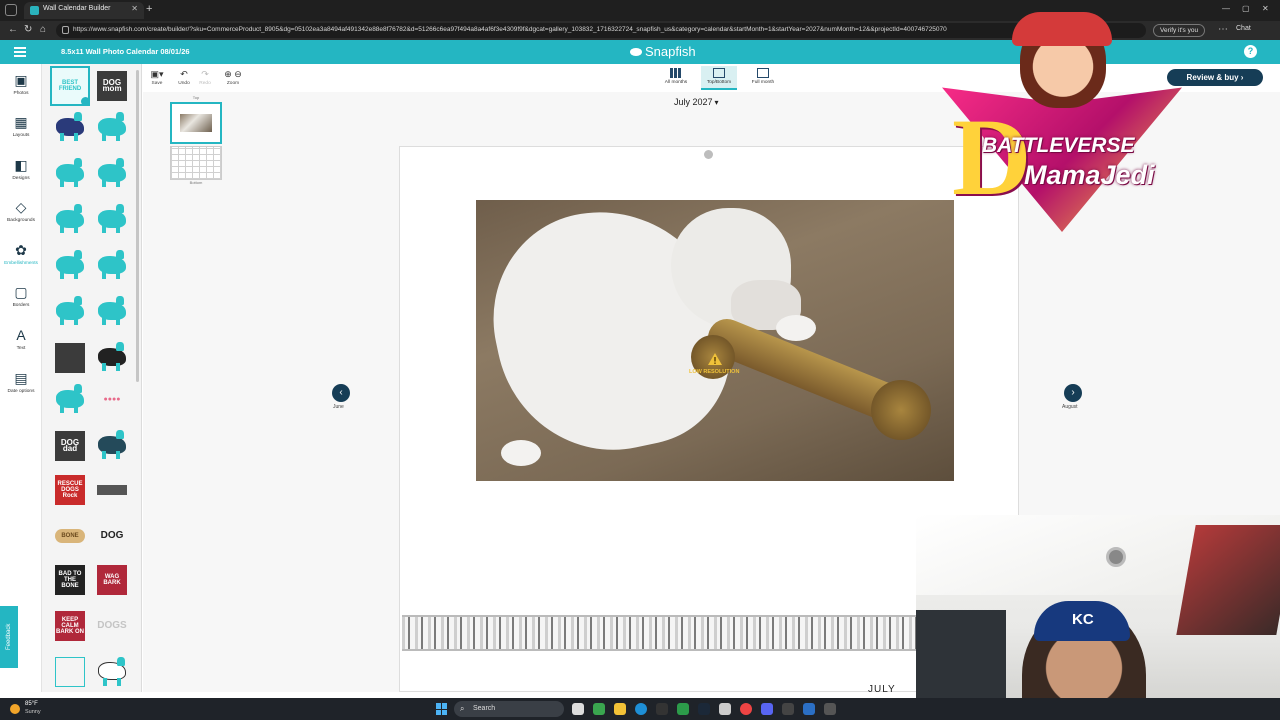 The height and width of the screenshot is (720, 1280). What do you see at coordinates (21, 165) in the screenshot?
I see `designs-icon: ◧` at bounding box center [21, 165].